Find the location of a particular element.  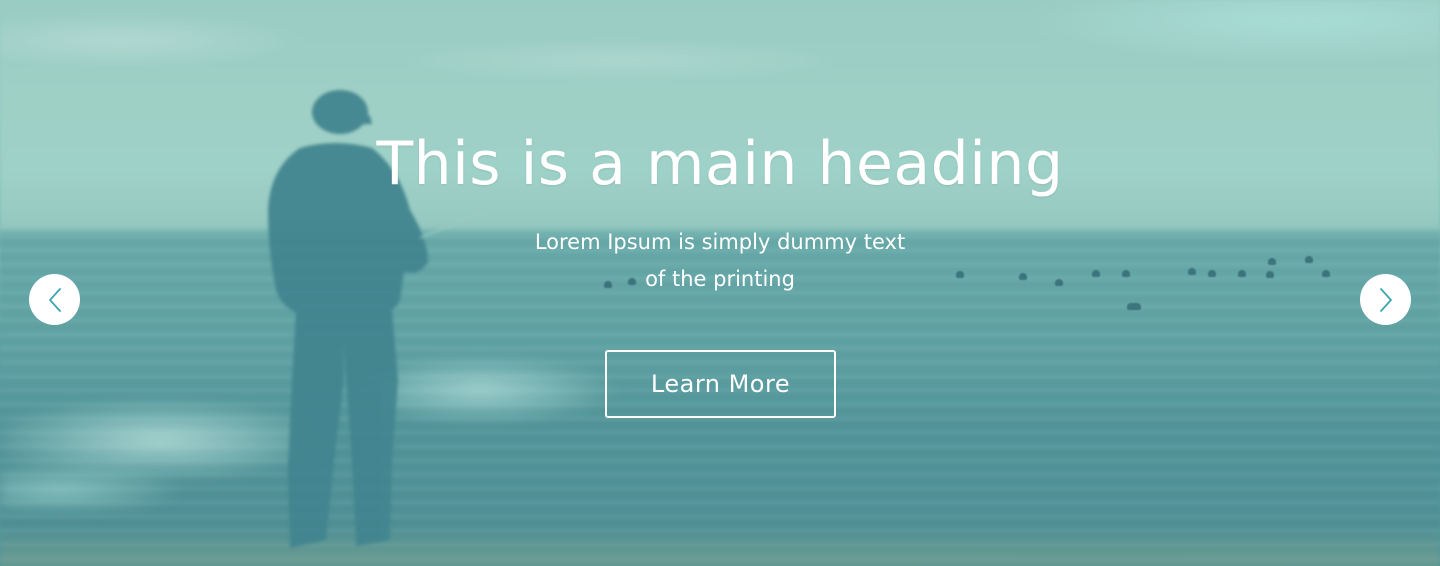

hero-subtext-line2: of the printing is located at coordinates (720, 279).